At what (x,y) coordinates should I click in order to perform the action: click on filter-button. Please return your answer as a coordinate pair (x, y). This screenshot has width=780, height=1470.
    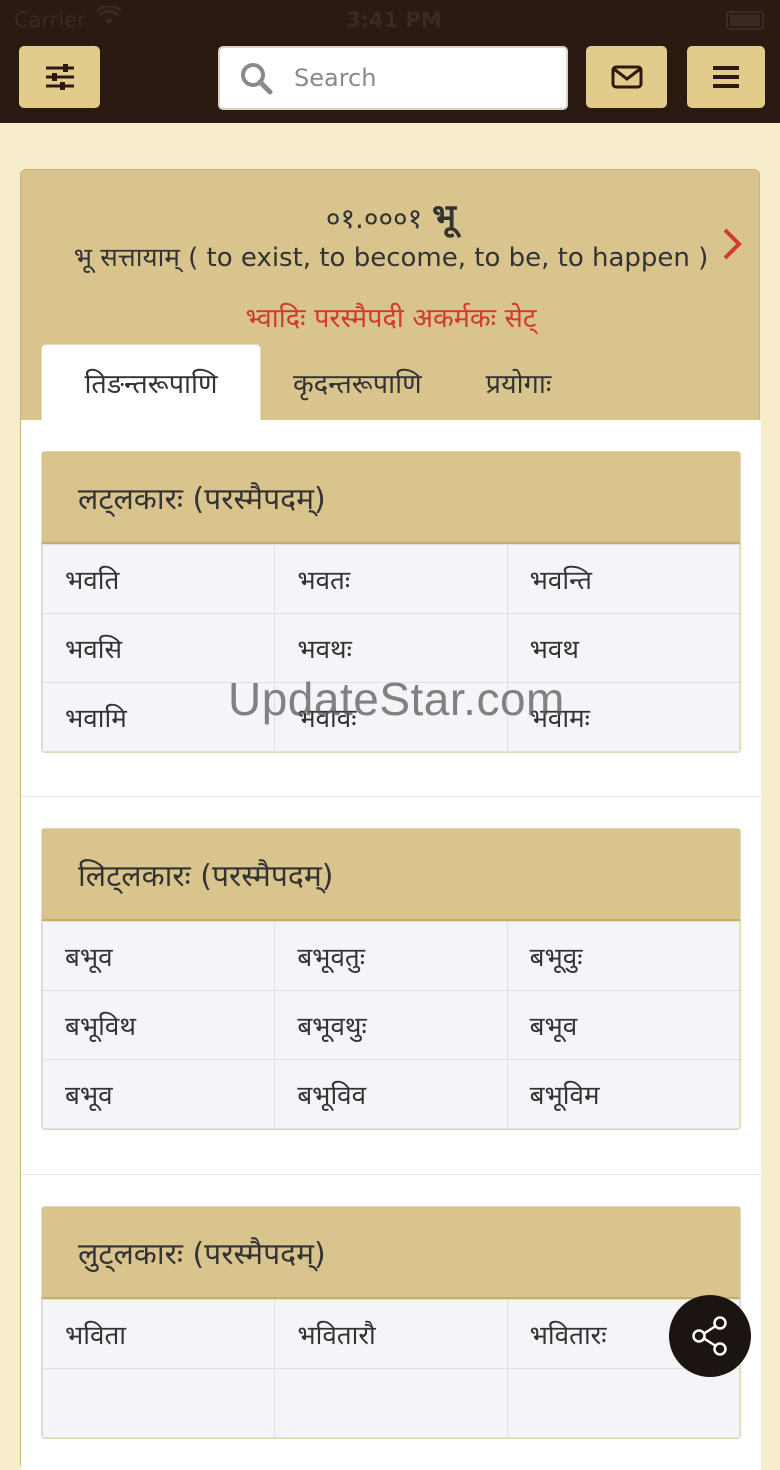
    Looking at the image, I should click on (59, 77).